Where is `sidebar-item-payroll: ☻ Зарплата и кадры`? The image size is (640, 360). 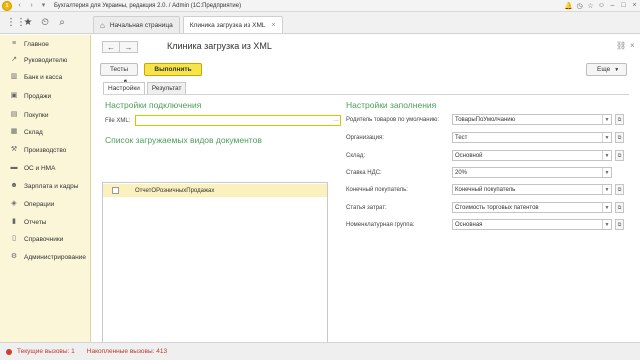 sidebar-item-payroll: ☻ Зарплата и кадры is located at coordinates (45, 186).